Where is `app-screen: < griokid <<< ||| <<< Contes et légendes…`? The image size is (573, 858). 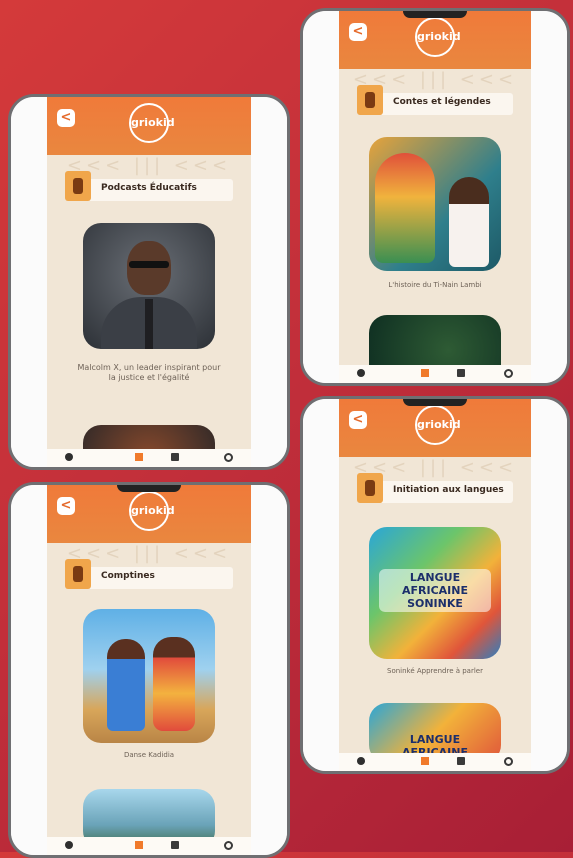 app-screen: < griokid <<< ||| <<< Contes et légendes… is located at coordinates (435, 197).